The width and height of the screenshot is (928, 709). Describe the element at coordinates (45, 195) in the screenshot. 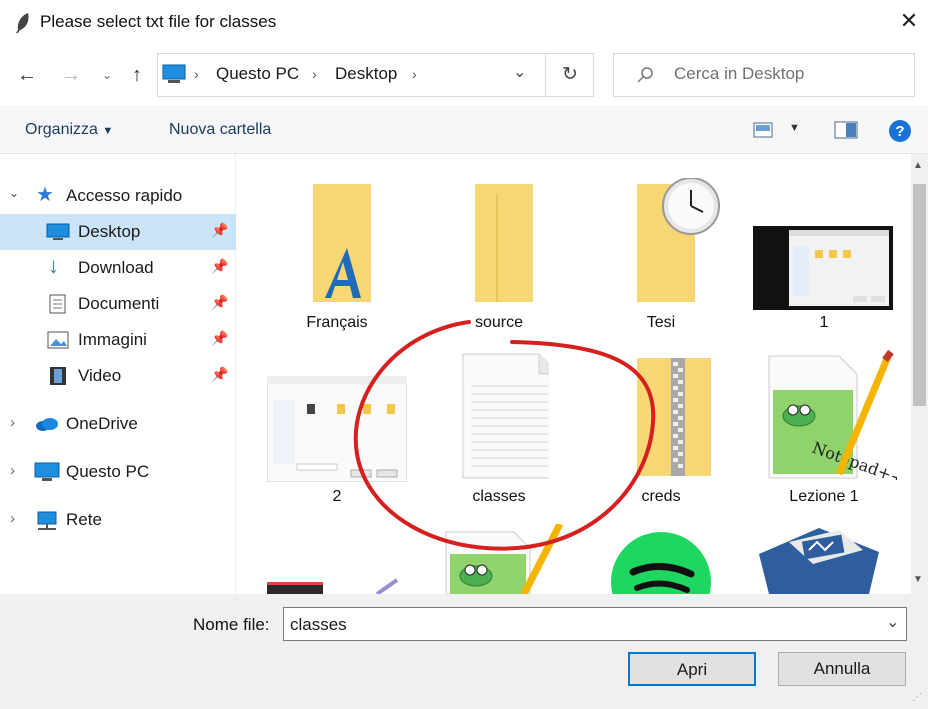

I see `star-icon: ★` at that location.